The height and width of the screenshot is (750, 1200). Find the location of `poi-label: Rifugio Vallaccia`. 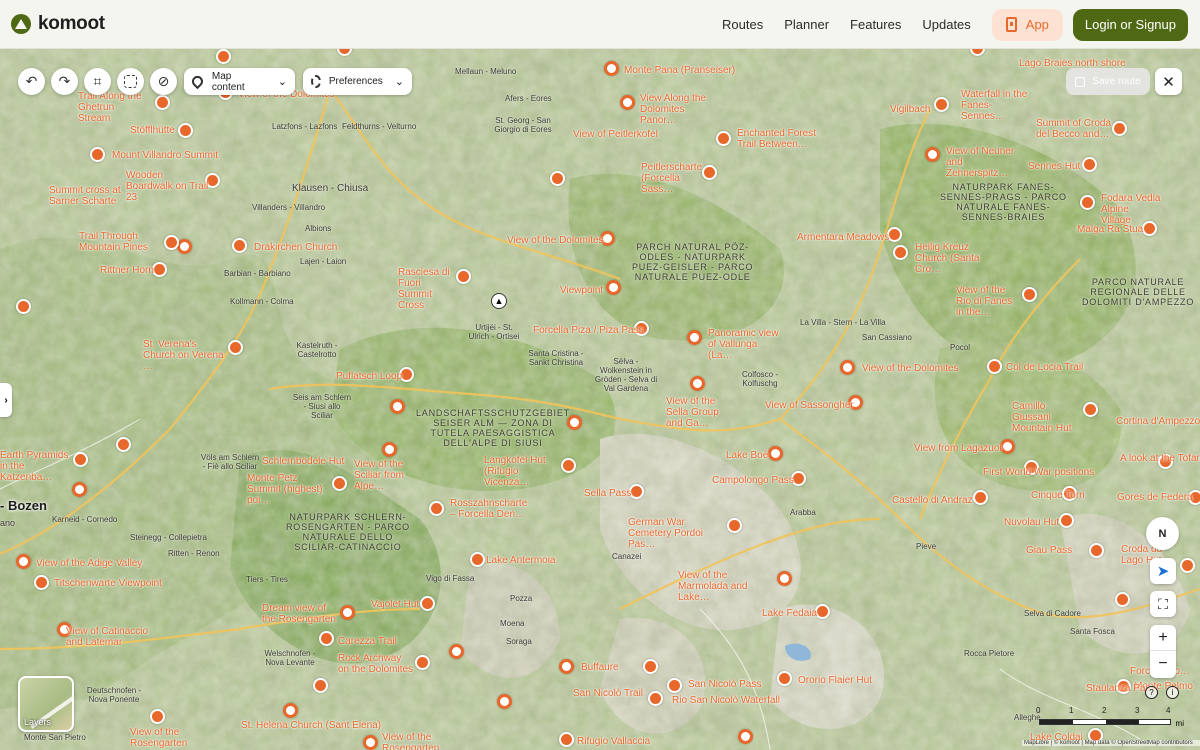

poi-label: Rifugio Vallaccia is located at coordinates (613, 741).